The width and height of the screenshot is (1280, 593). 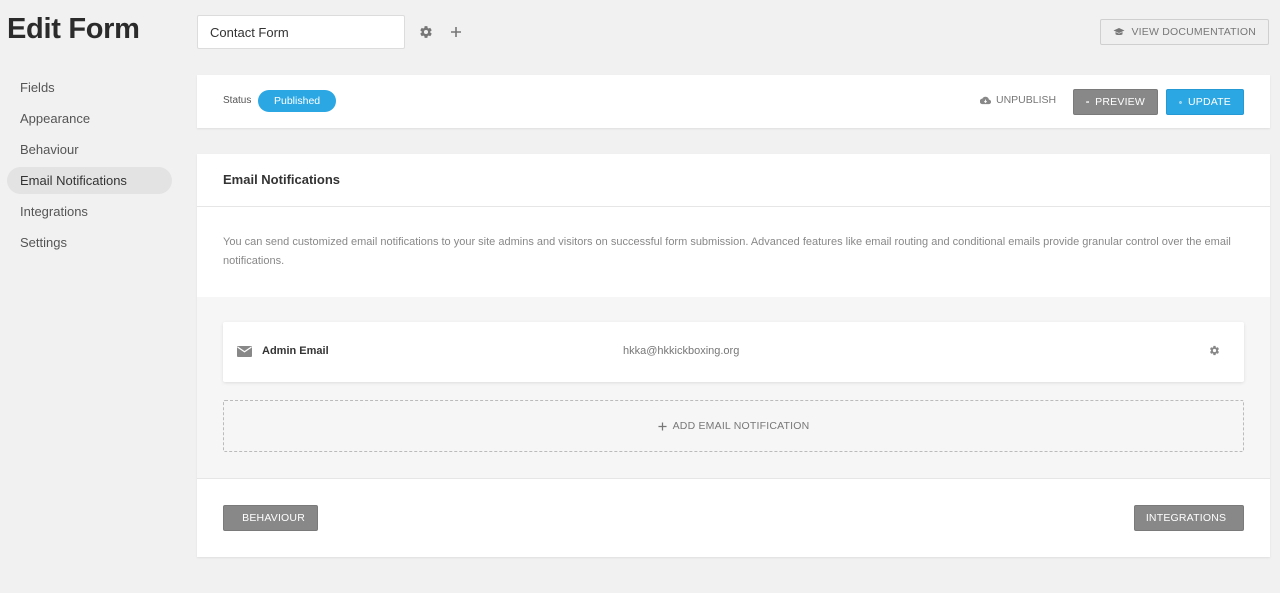 I want to click on add-email-notification-label: ADD EMAIL NOTIFICATION, so click(x=741, y=426).